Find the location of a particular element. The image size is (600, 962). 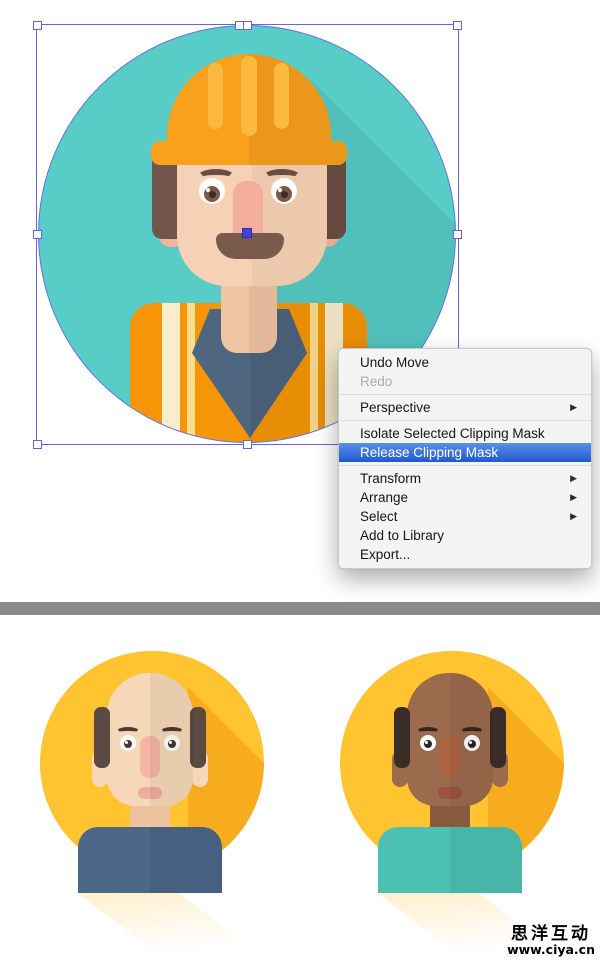

menu-item-label: Release Clipping Mask is located at coordinates (429, 452).